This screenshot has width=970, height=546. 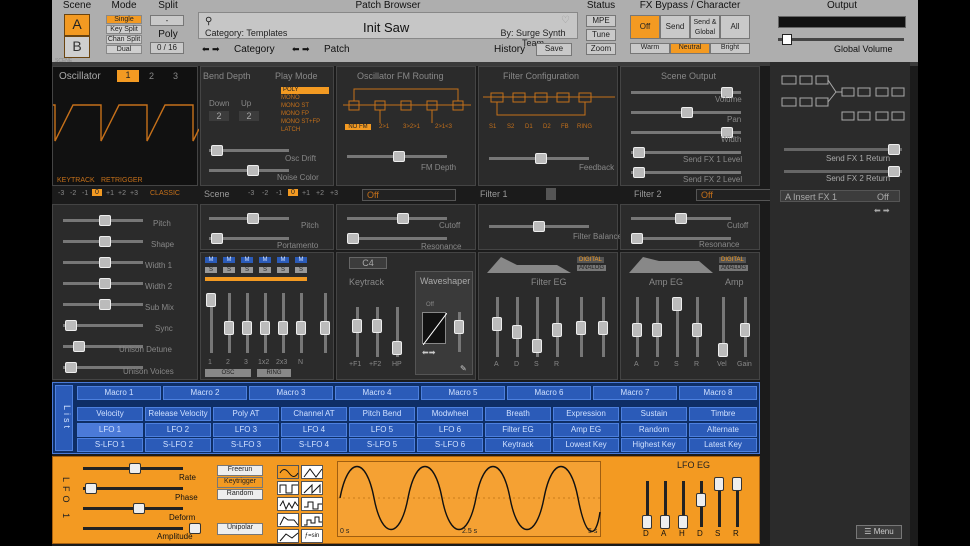 What do you see at coordinates (450, 445) in the screenshot?
I see `mod-slfo-6: S-LFO 6` at bounding box center [450, 445].